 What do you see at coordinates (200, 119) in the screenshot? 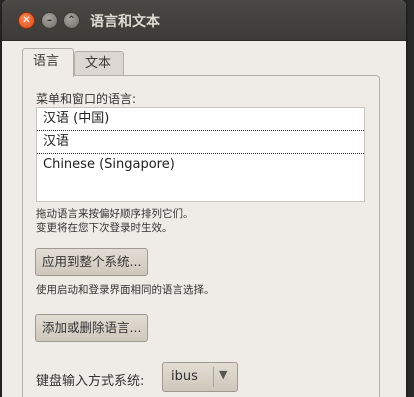
I see `language-list-item: 汉语 (中国)` at bounding box center [200, 119].